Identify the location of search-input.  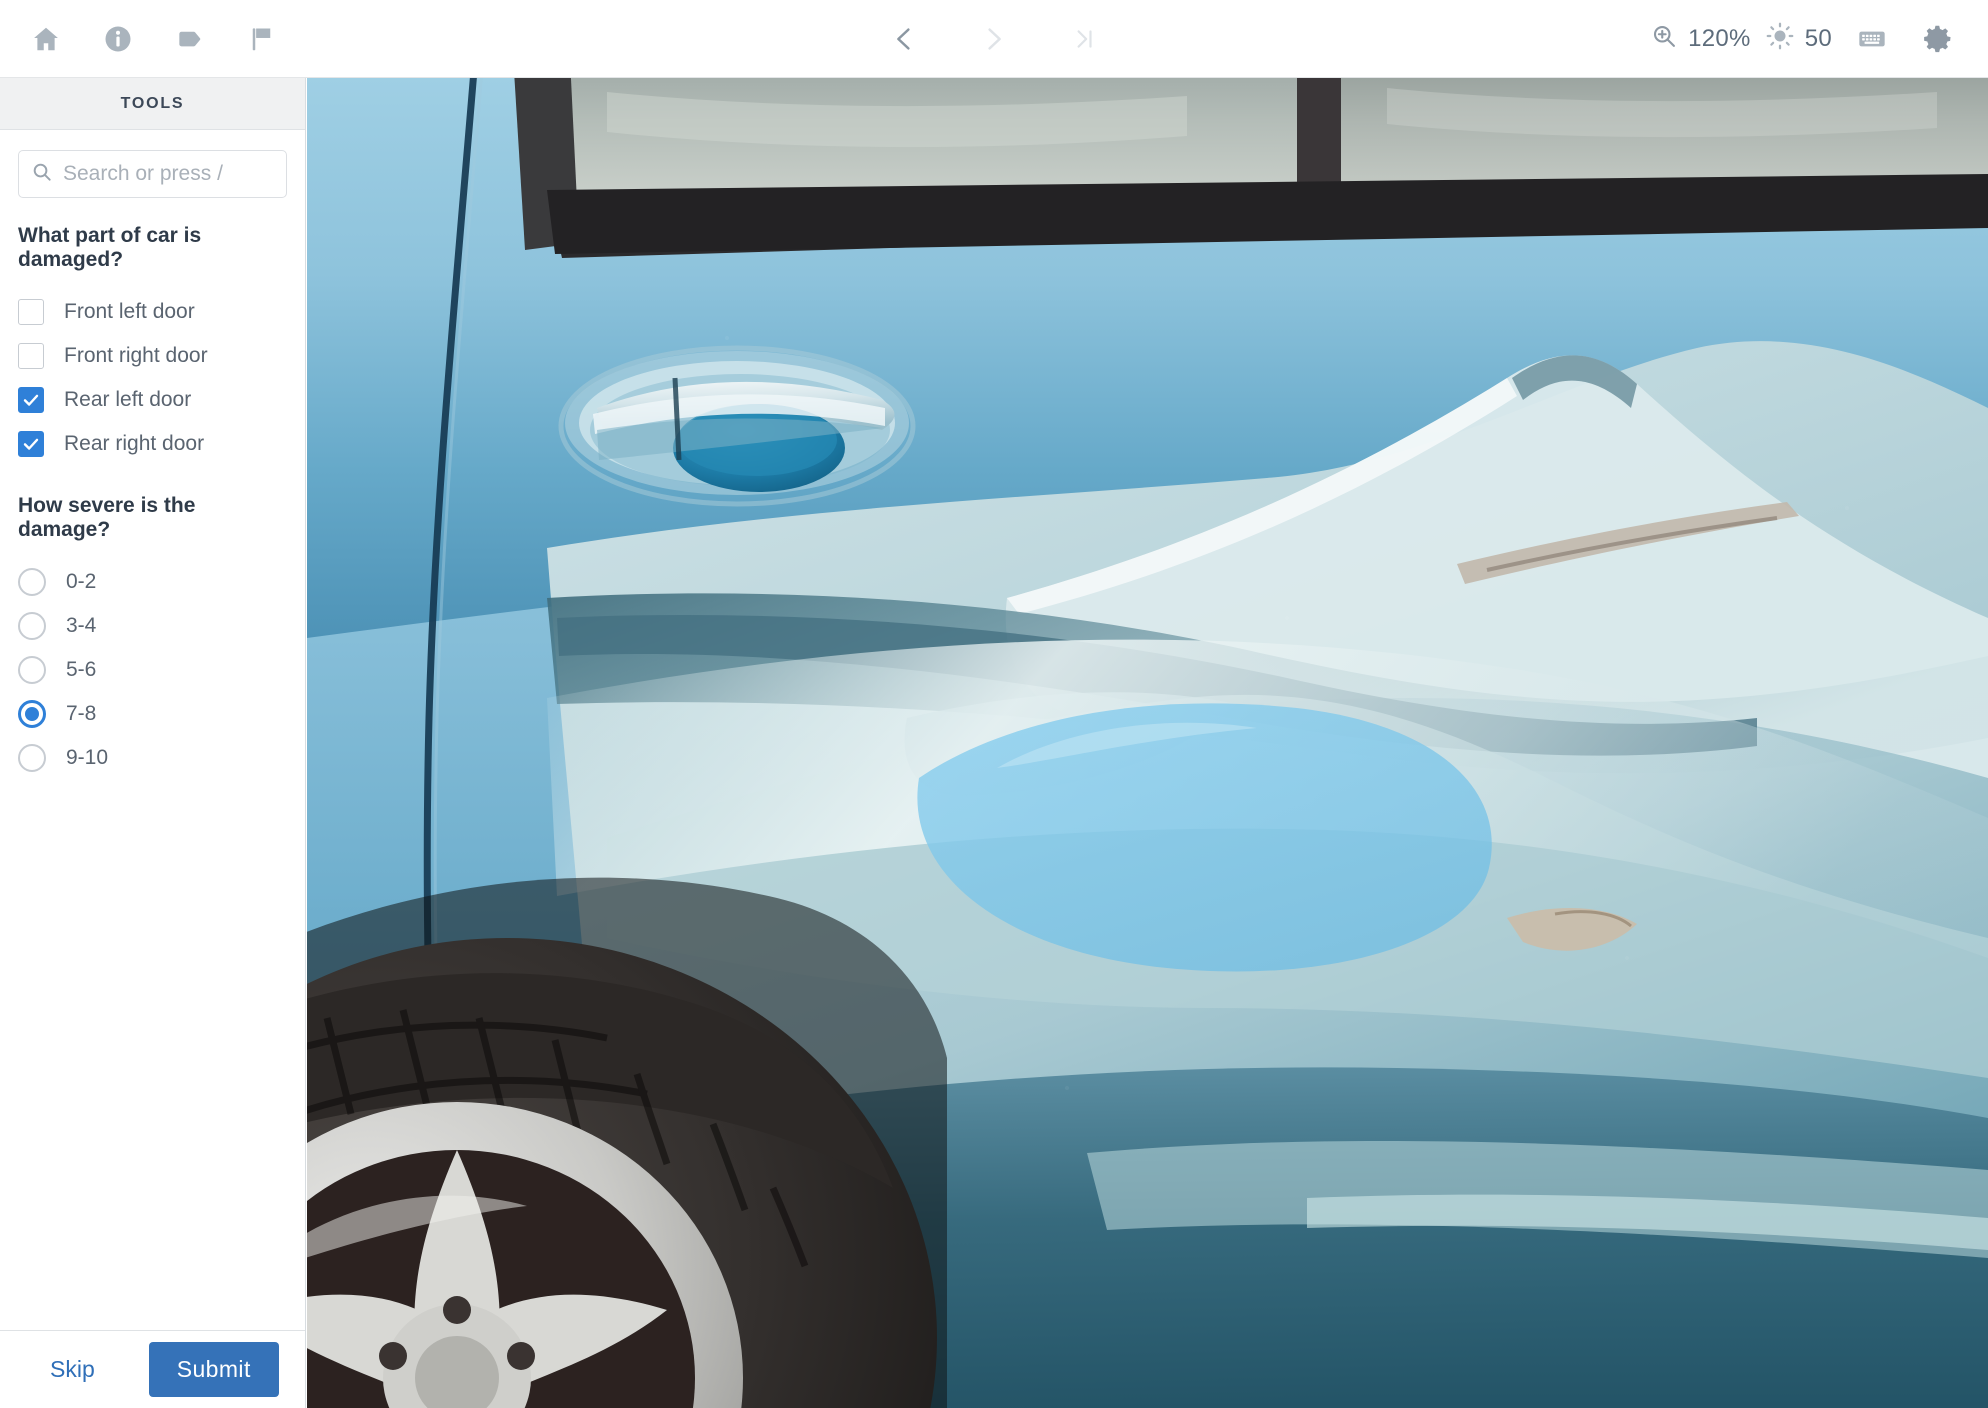
(168, 174).